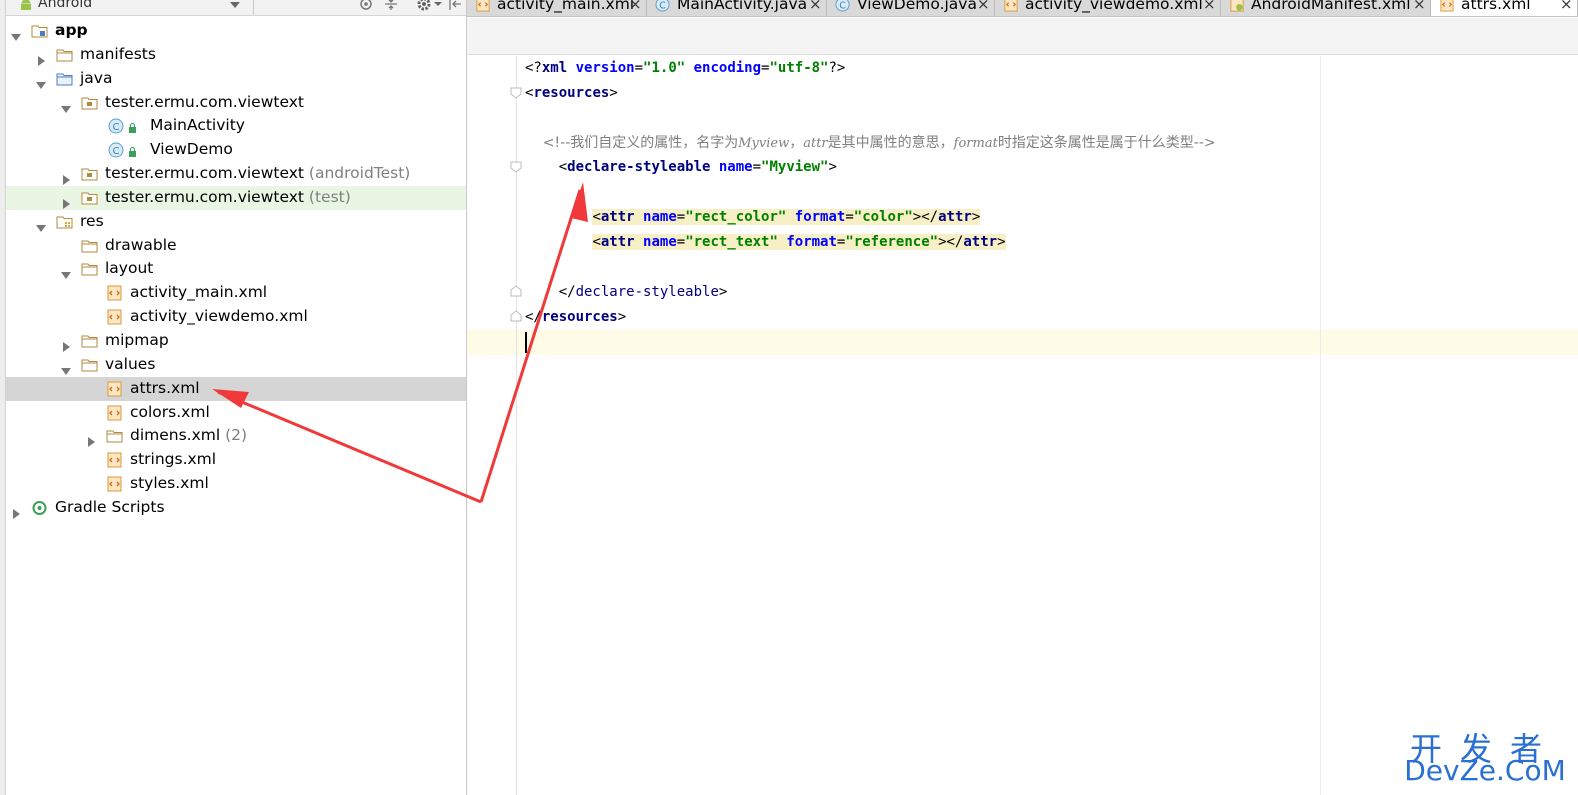  What do you see at coordinates (236, 365) in the screenshot?
I see `tree-item: values` at bounding box center [236, 365].